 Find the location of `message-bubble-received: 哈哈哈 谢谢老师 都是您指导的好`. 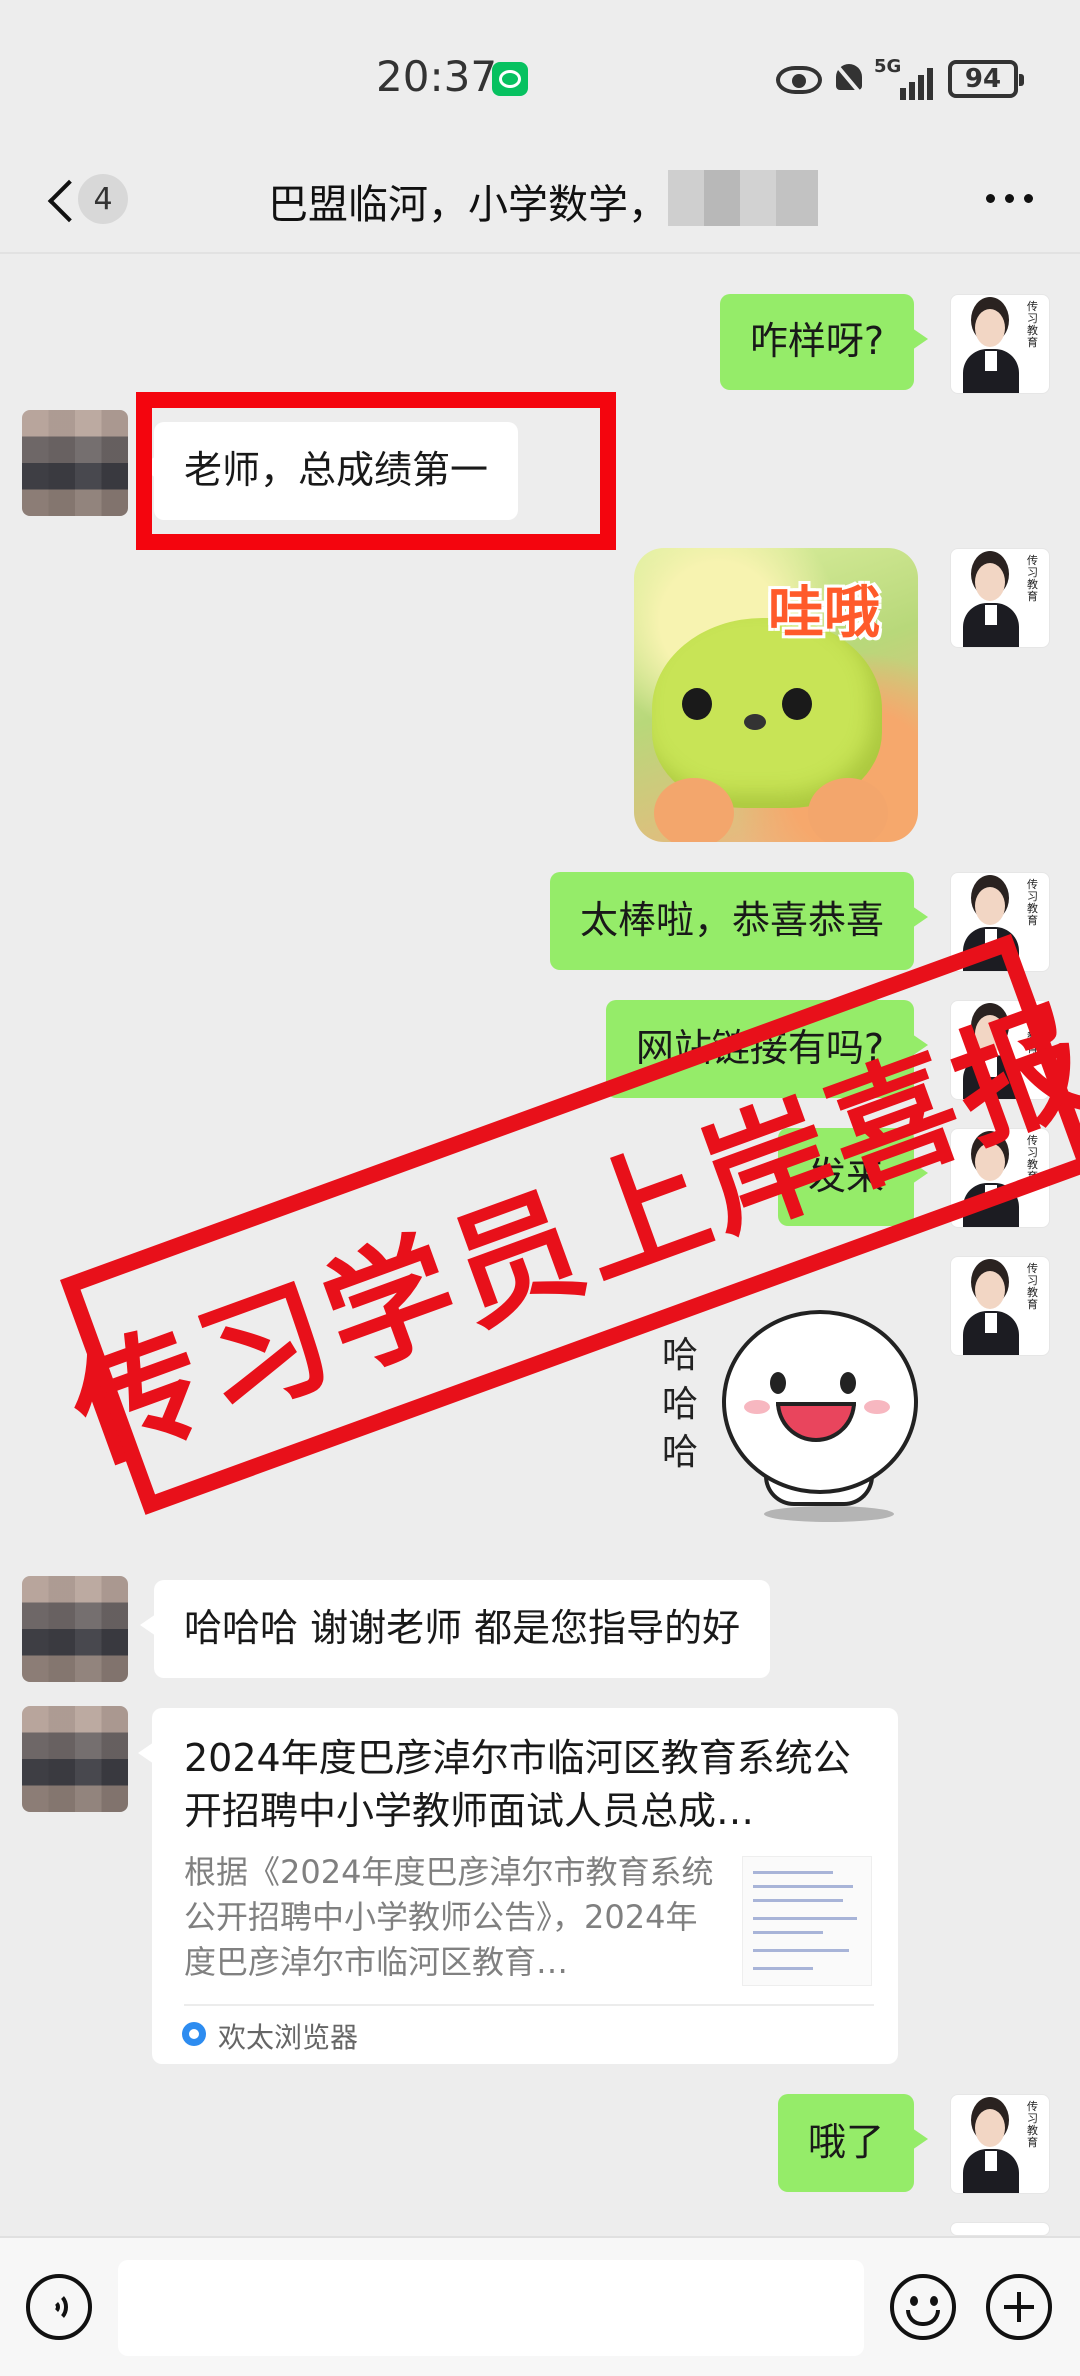

message-bubble-received: 哈哈哈 谢谢老师 都是您指导的好 is located at coordinates (455, 1629).